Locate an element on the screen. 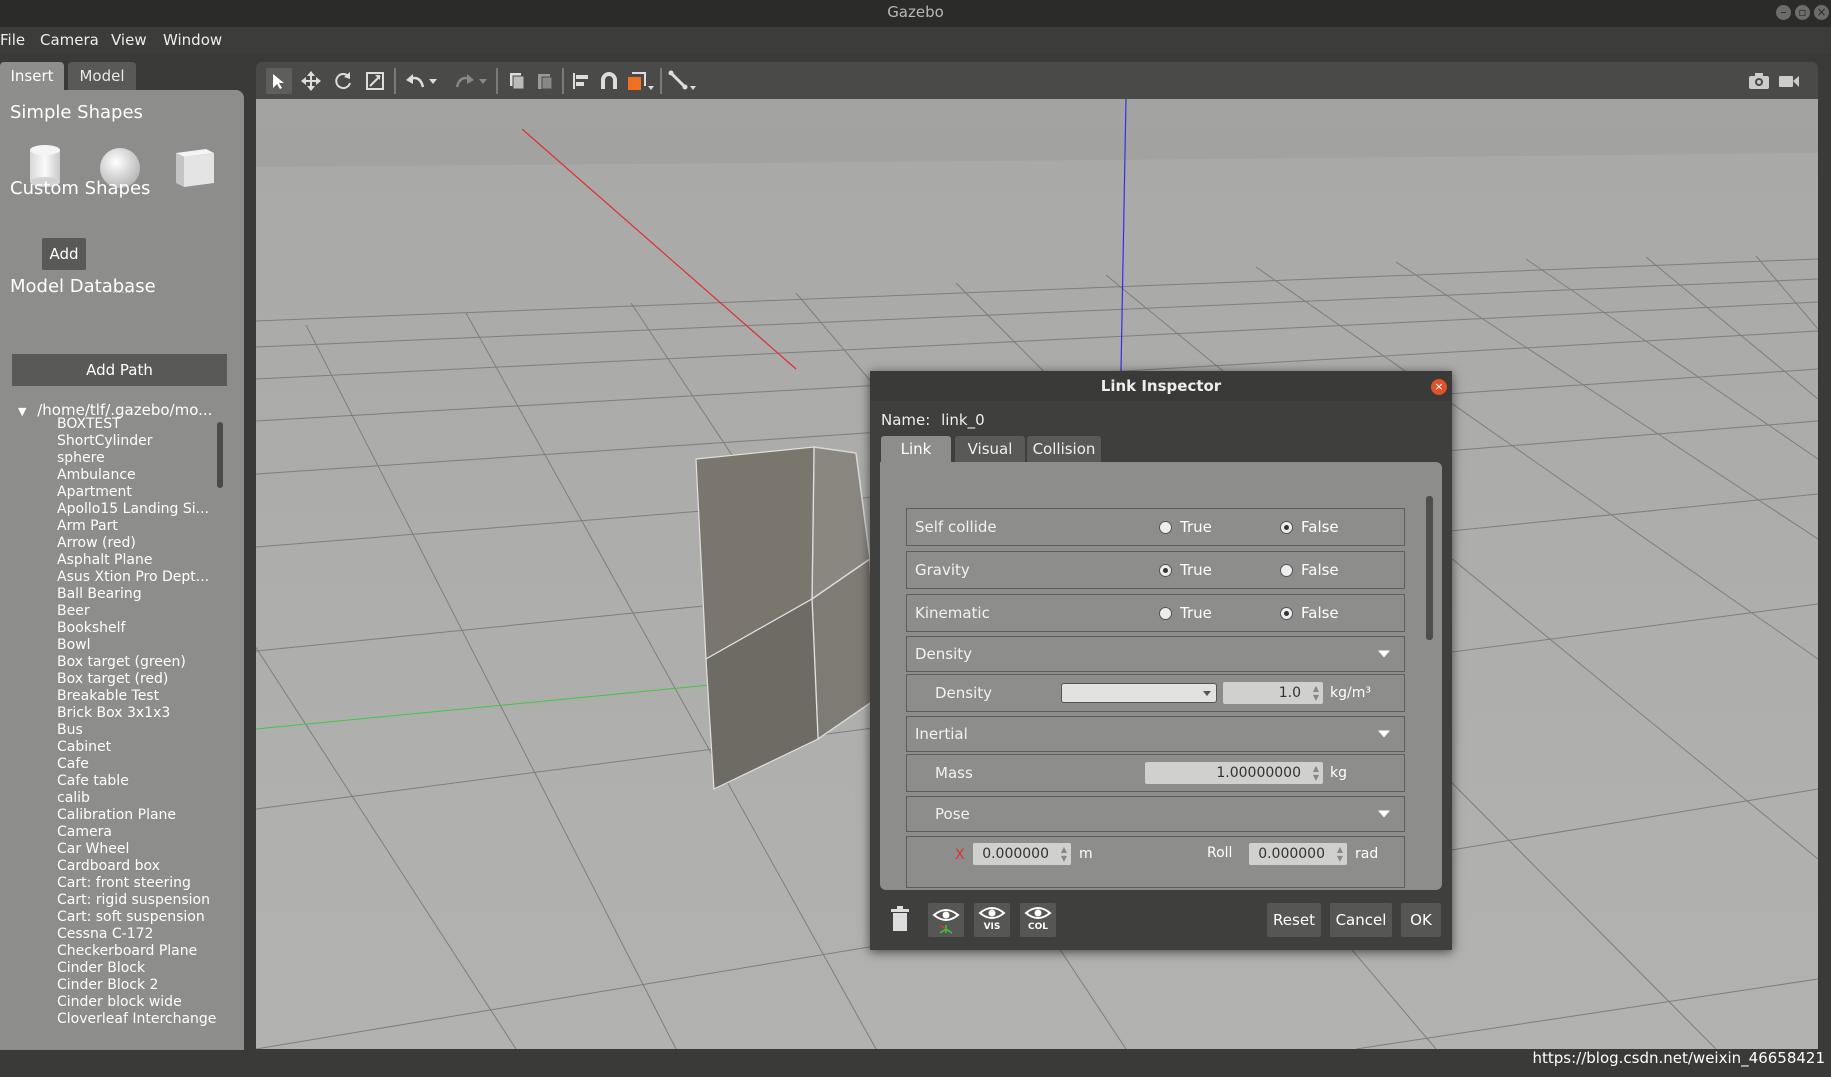  redo-icon is located at coordinates (465, 81).